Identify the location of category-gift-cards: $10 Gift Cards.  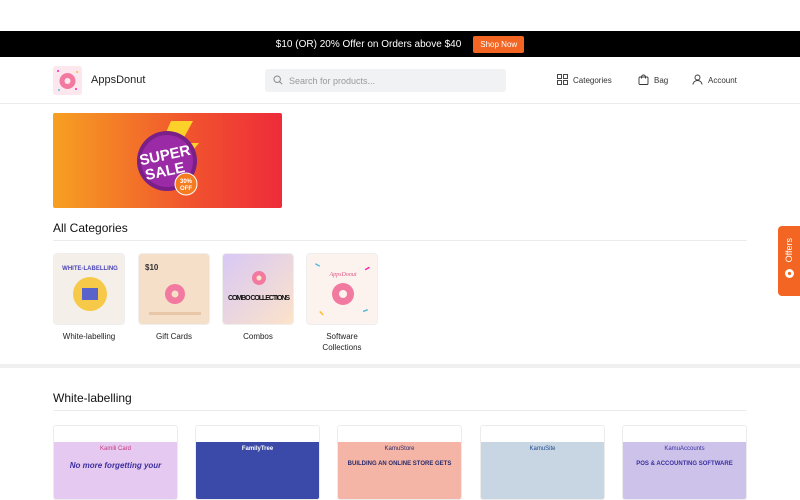
(174, 297).